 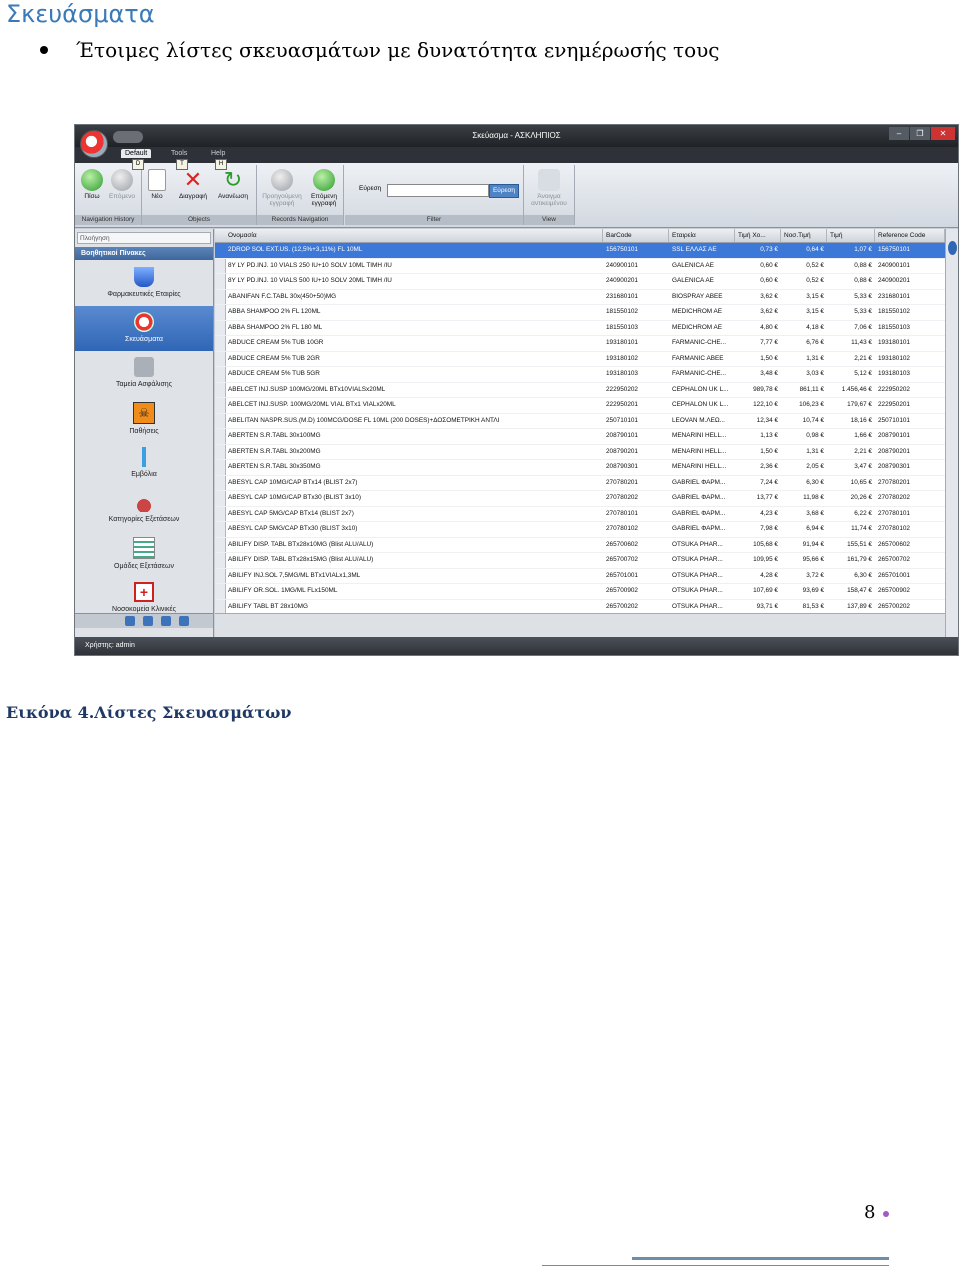 I want to click on new-button: Νέο, so click(x=157, y=184).